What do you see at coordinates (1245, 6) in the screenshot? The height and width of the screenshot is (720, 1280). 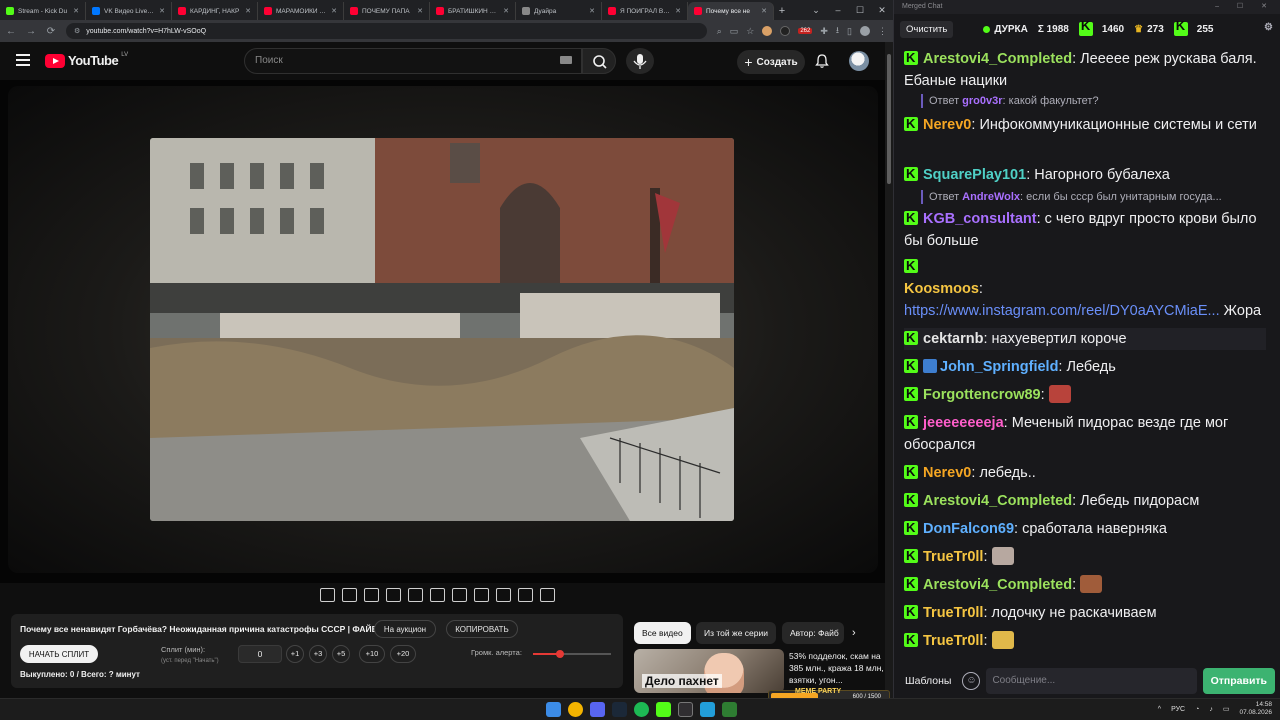 I see `chat-window-controls: – ☐ ✕` at bounding box center [1245, 6].